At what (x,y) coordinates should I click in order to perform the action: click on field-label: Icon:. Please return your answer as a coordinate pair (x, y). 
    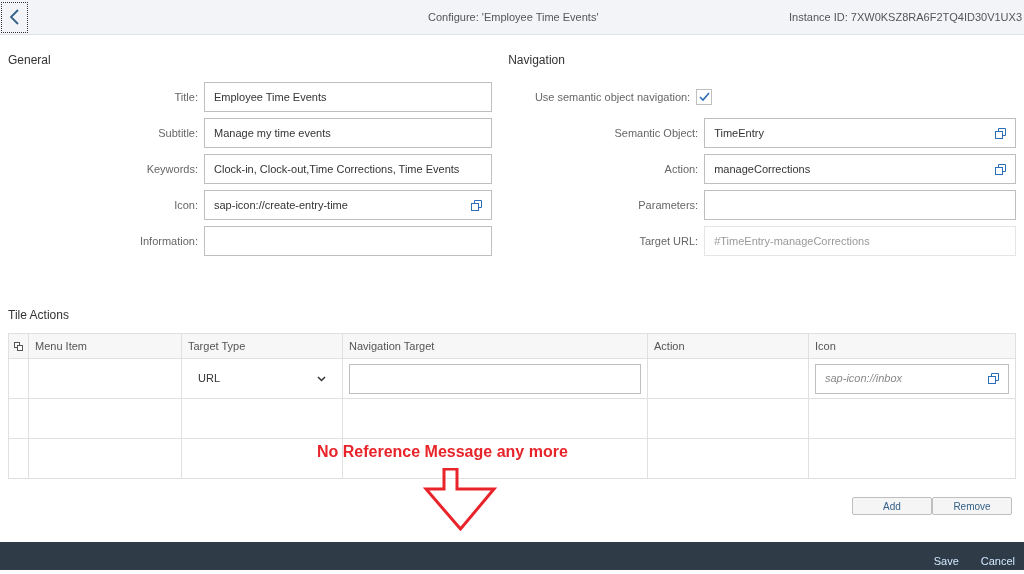
    Looking at the image, I should click on (185, 205).